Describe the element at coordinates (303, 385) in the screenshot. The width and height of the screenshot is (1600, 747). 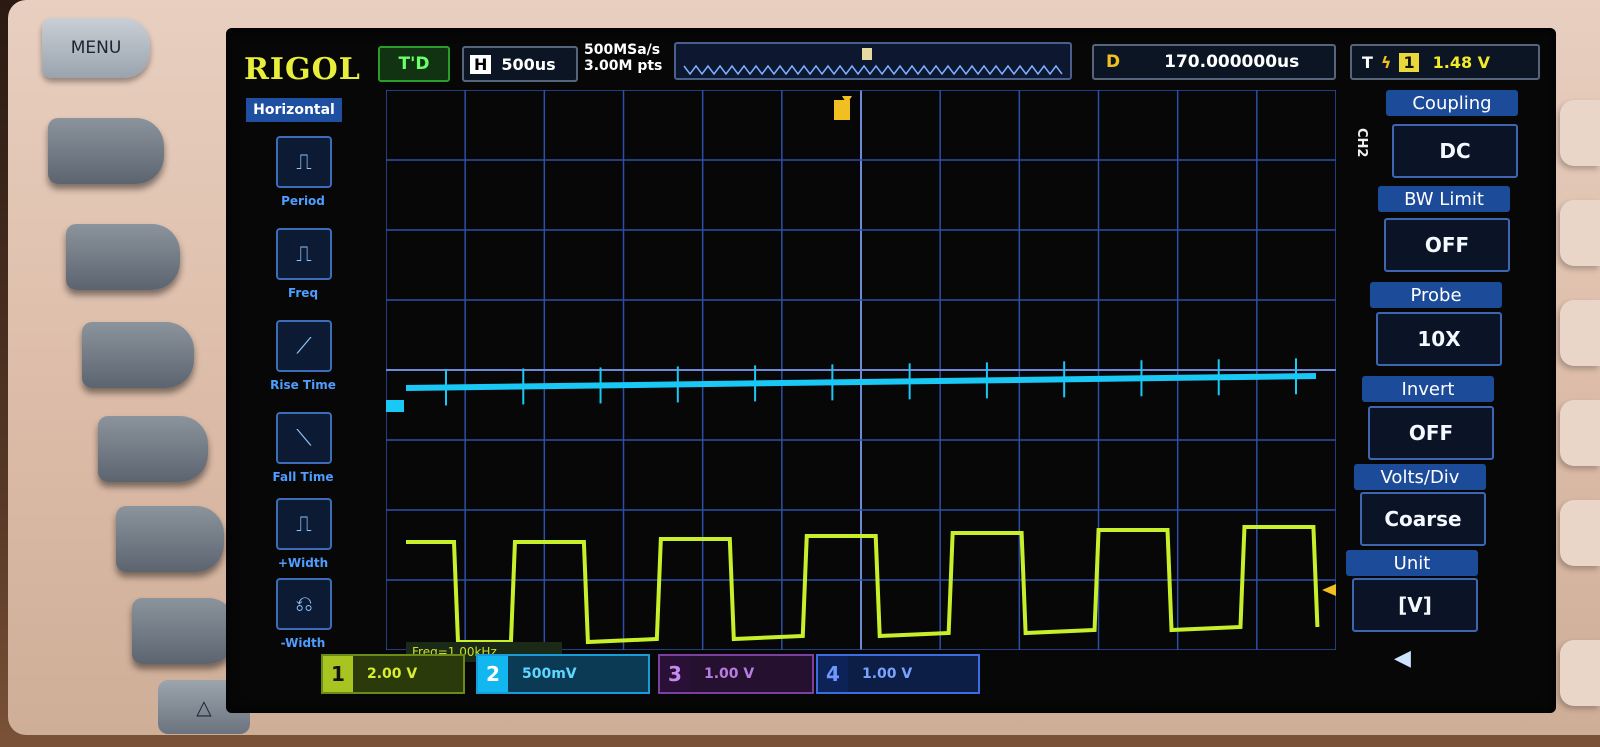
I see `menu-item-label: Rise Time` at that location.